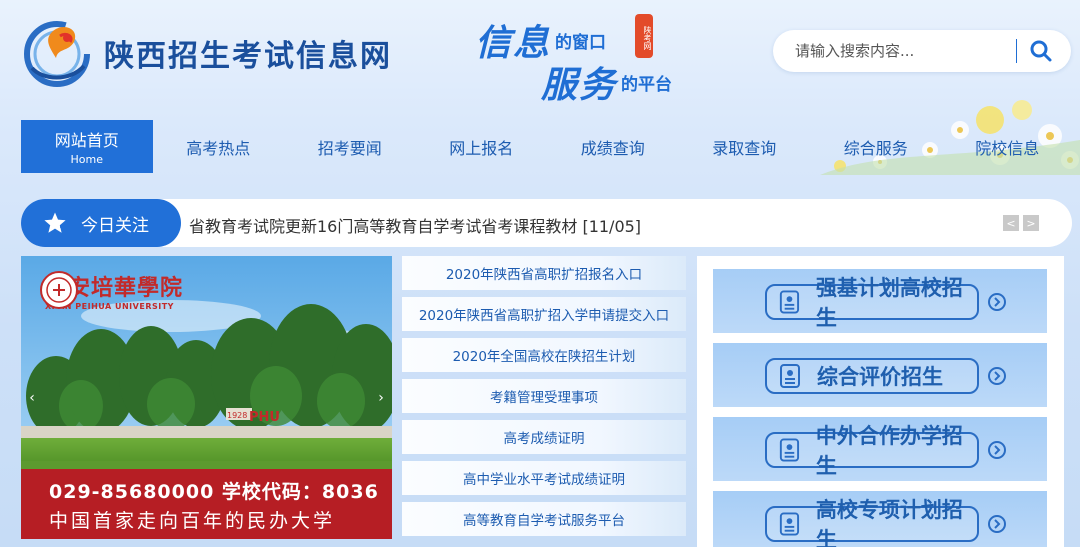  What do you see at coordinates (544, 478) in the screenshot?
I see `link-academic-proficiency-certificate: 高中学业水平考试成绩证明` at bounding box center [544, 478].